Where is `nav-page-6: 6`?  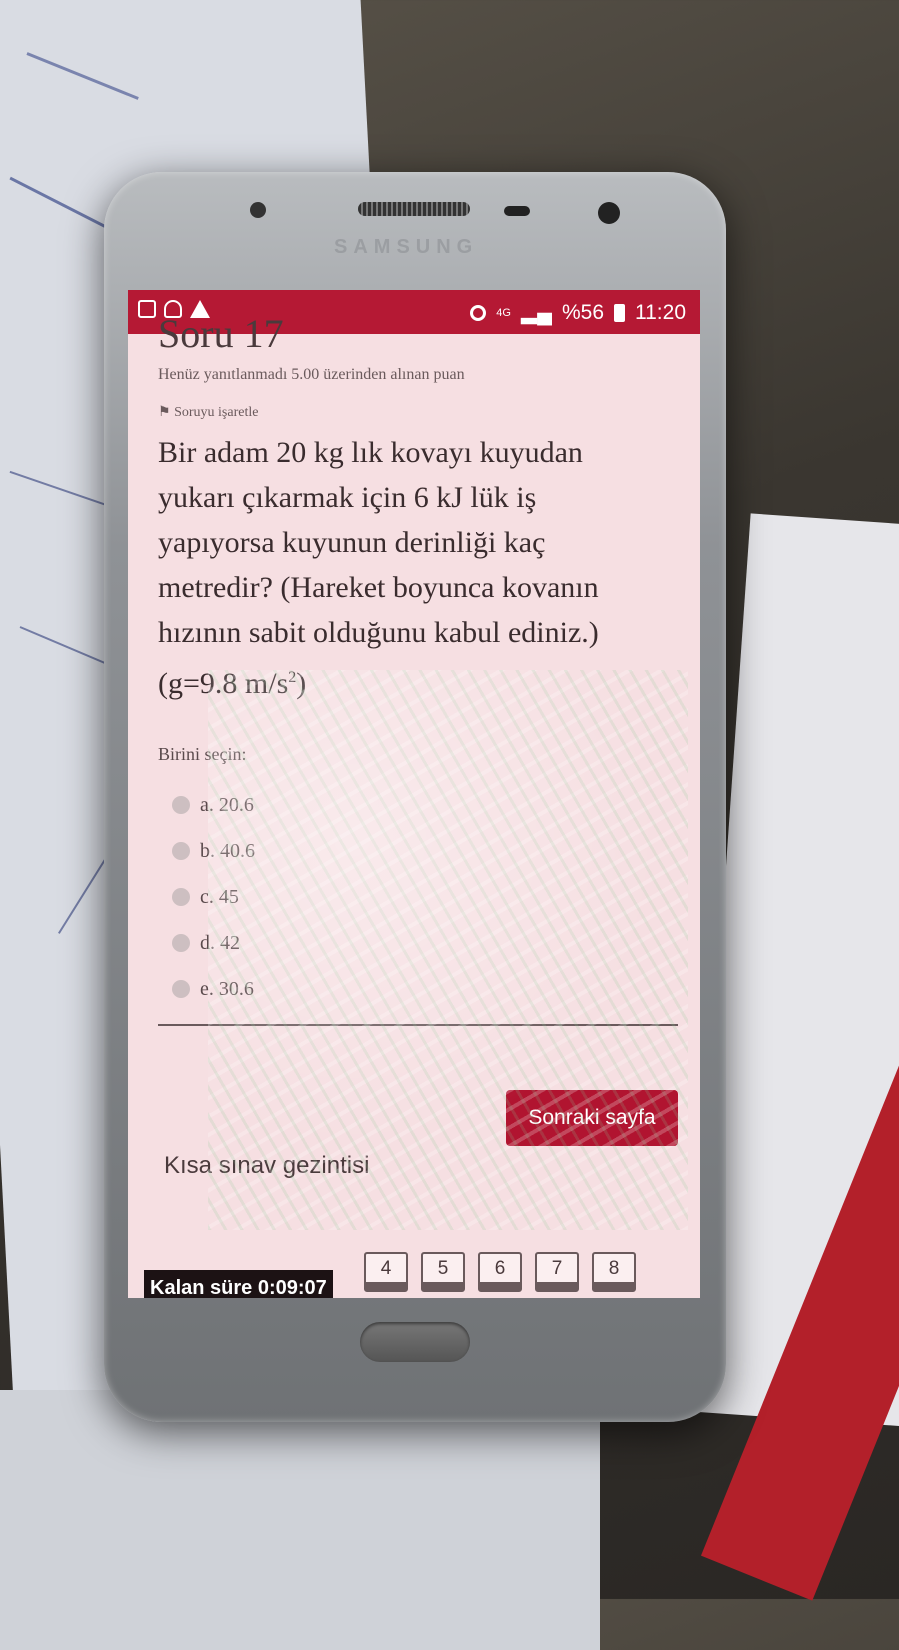
nav-page-6: 6 is located at coordinates (500, 1272).